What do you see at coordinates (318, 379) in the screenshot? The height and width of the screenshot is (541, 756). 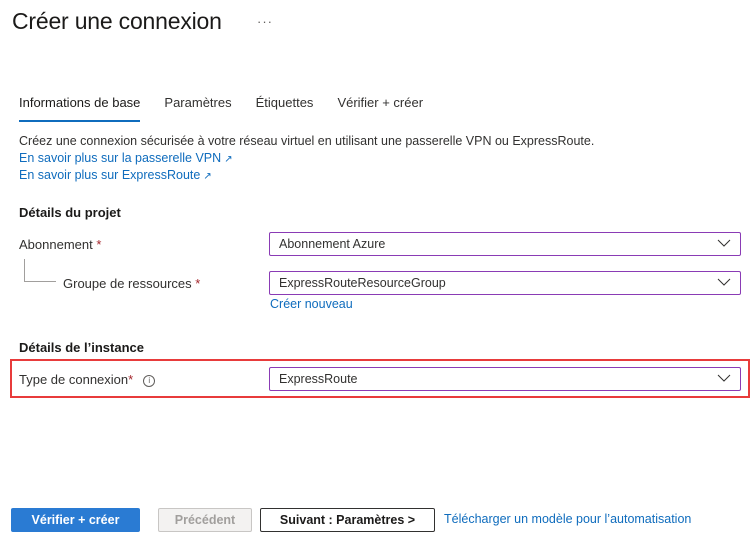 I see `connection-type-value: ExpressRoute` at bounding box center [318, 379].